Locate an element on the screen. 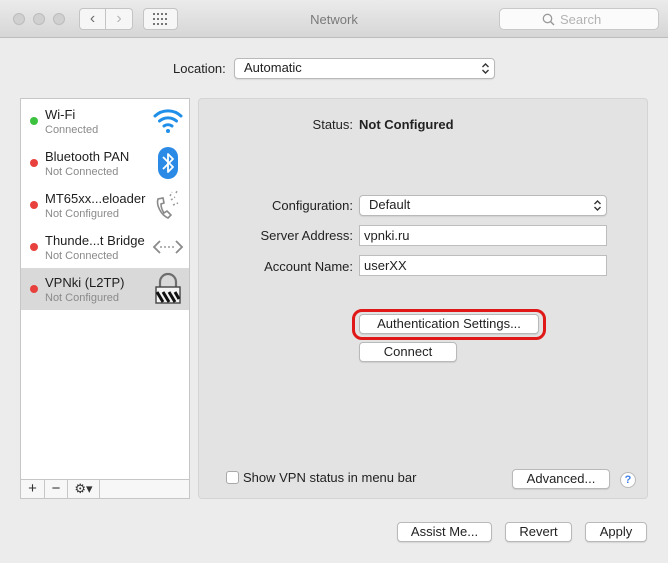 This screenshot has height=563, width=668. thunderbolt-bridge-icon is located at coordinates (168, 247).